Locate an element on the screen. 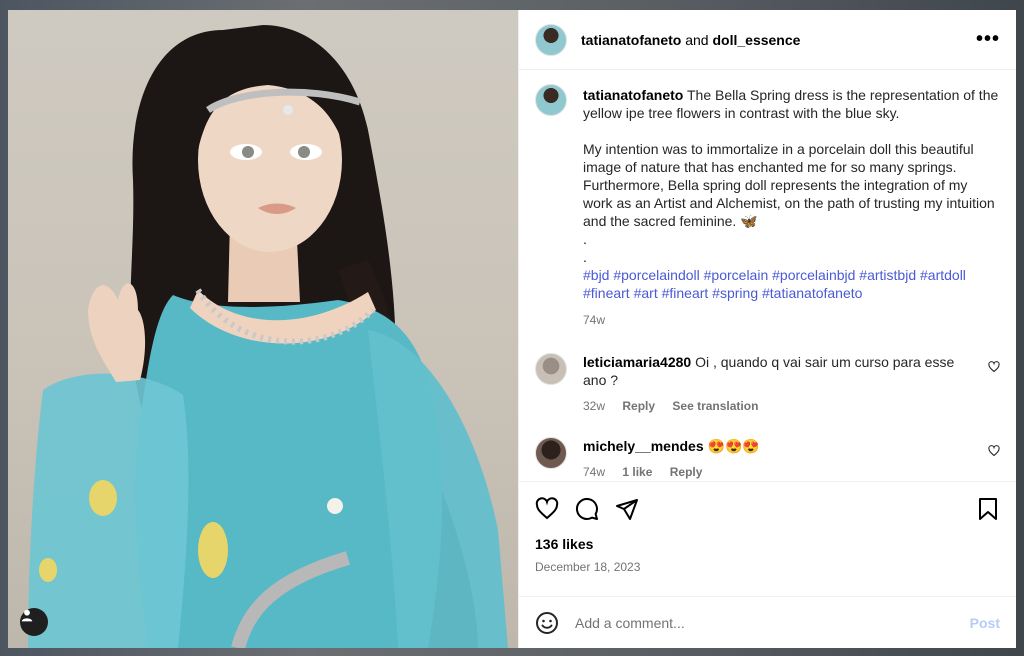  comment-composer: Post is located at coordinates (767, 622).